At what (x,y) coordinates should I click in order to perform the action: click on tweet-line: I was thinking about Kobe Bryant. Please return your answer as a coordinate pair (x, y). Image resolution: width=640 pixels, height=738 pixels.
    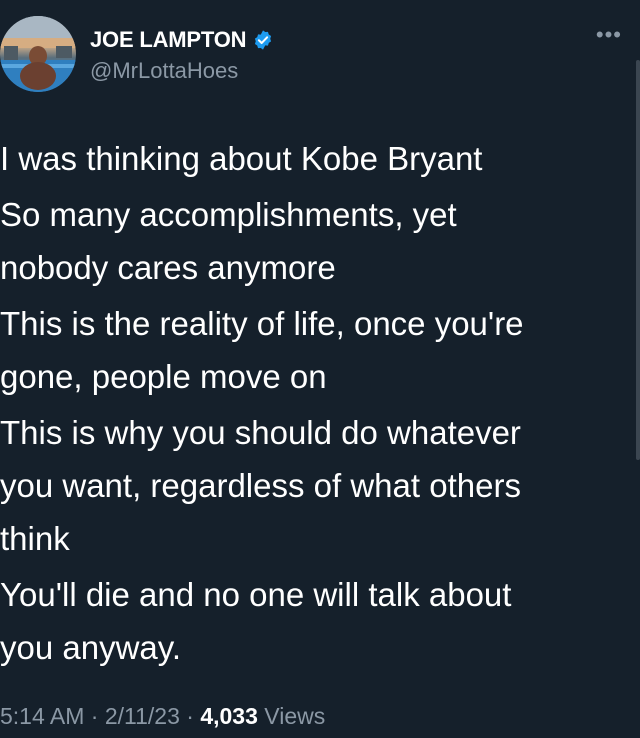
    Looking at the image, I should click on (241, 158).